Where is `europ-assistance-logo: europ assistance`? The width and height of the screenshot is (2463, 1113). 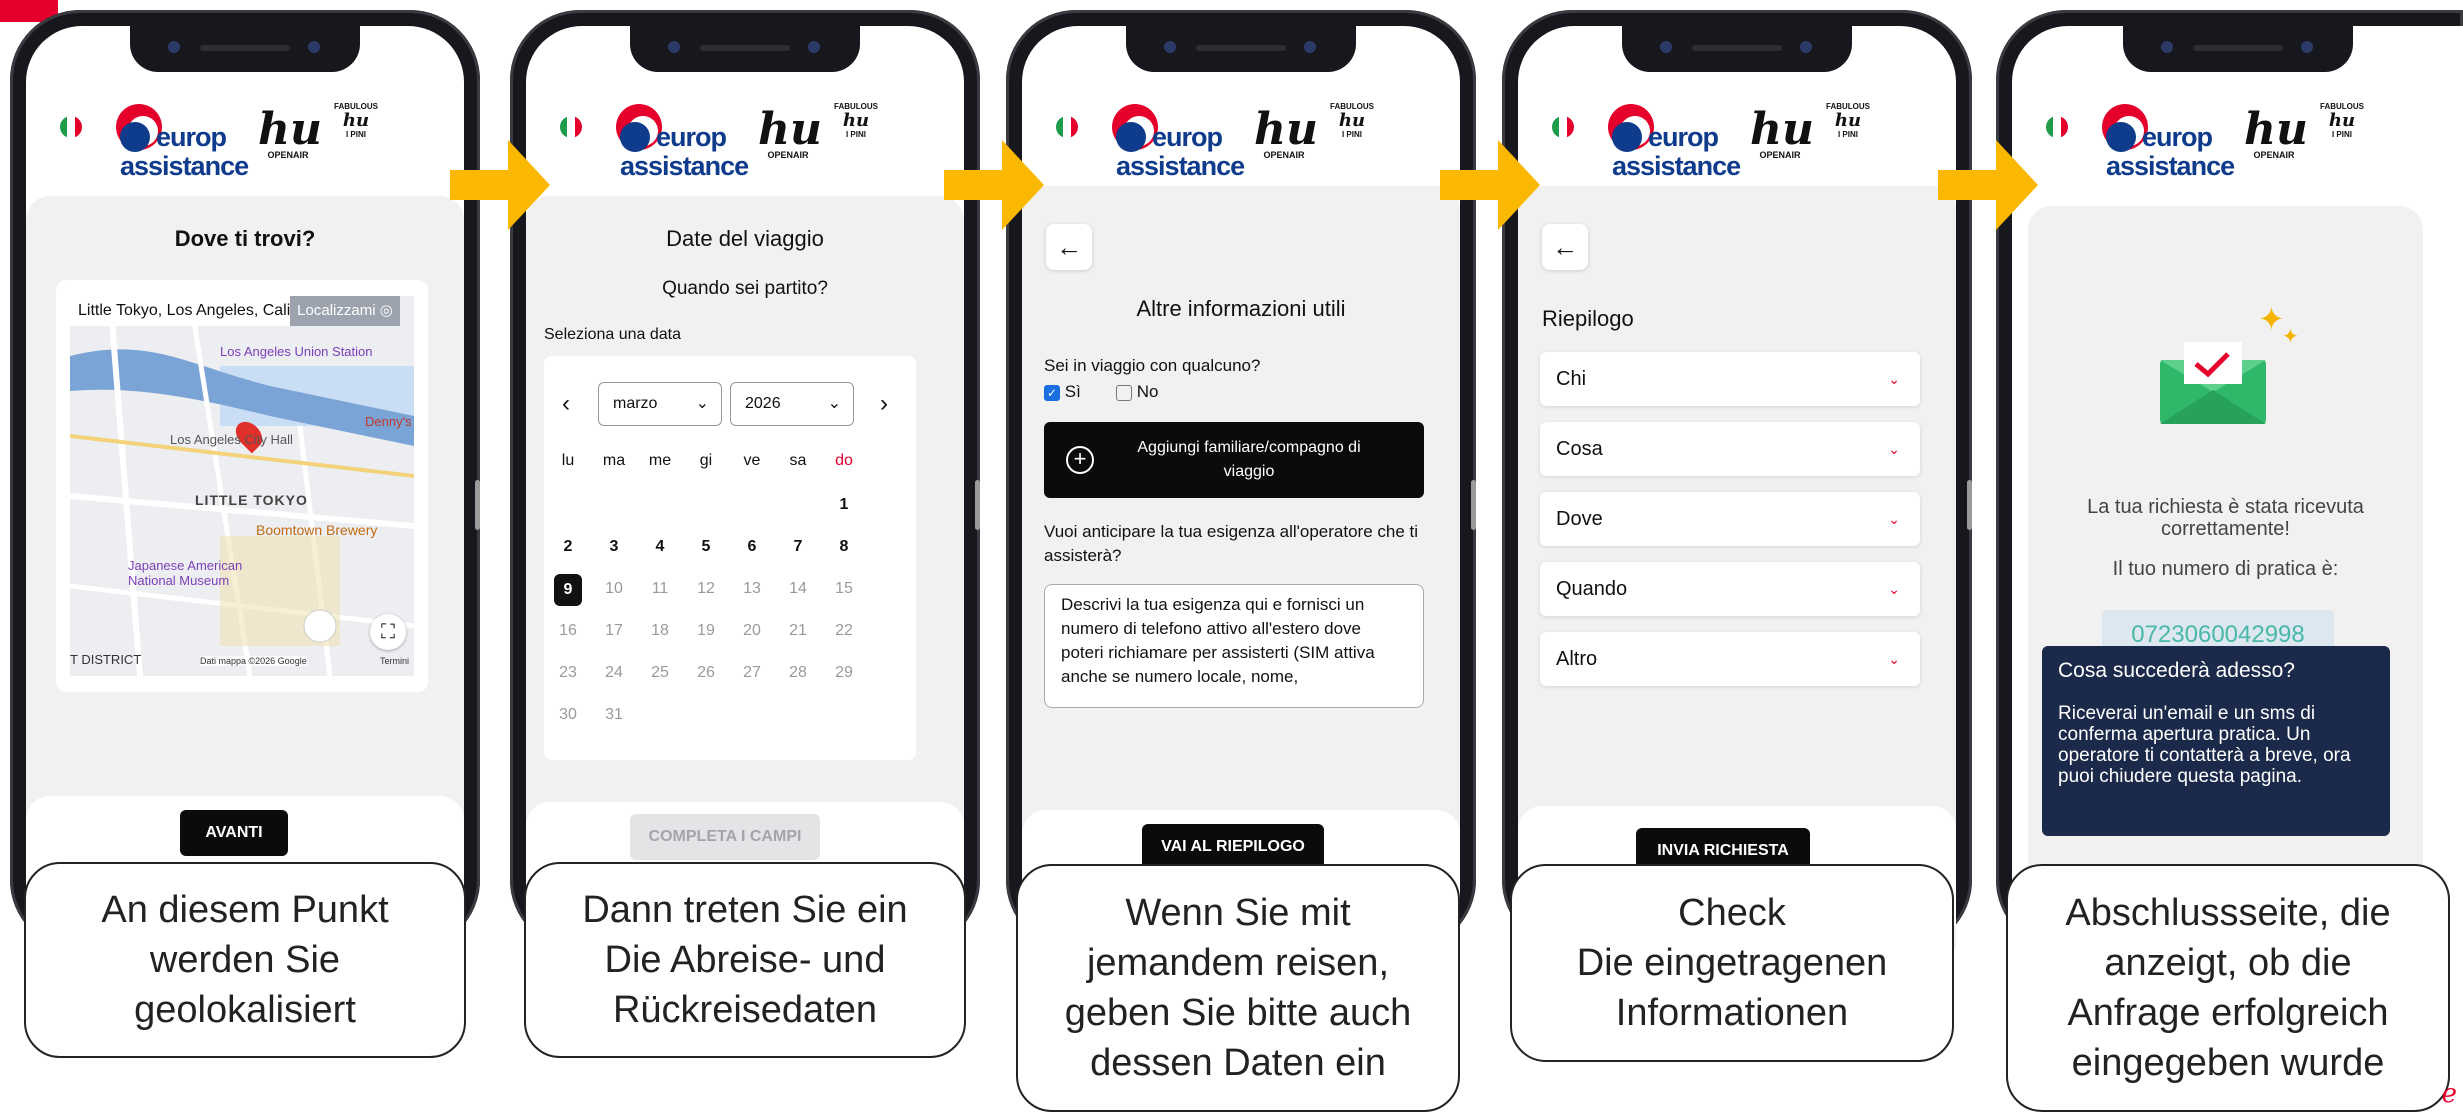
europ-assistance-logo: europ assistance is located at coordinates (182, 144).